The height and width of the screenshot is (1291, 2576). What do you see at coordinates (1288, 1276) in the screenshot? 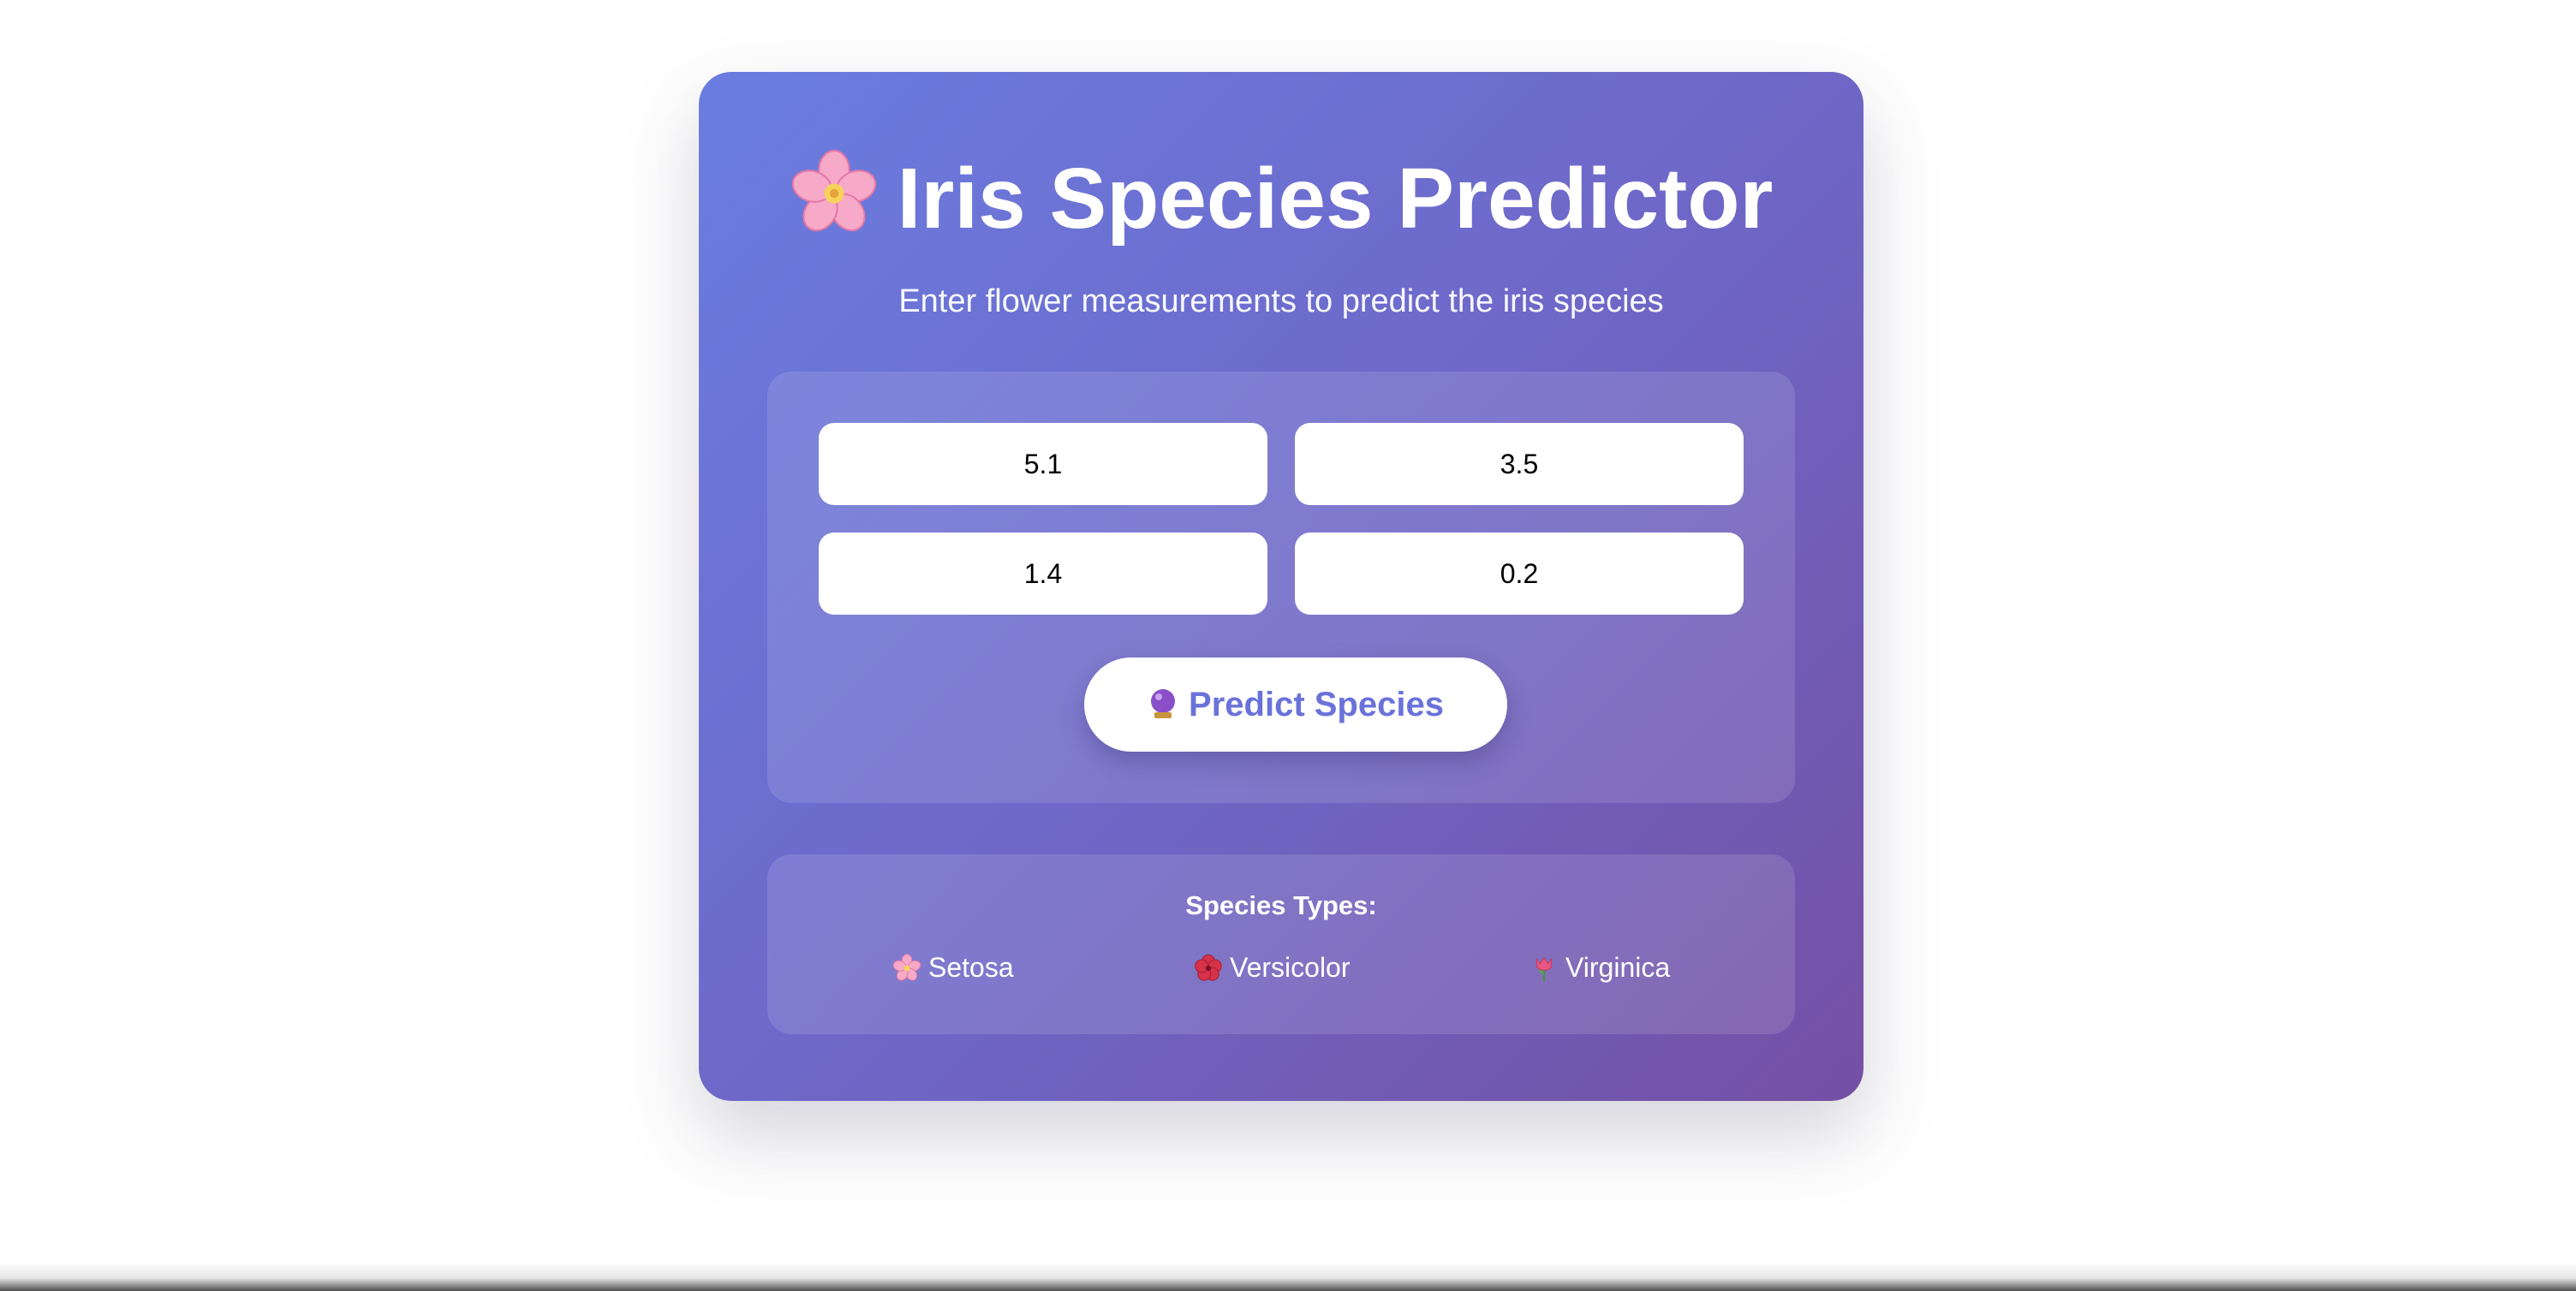
I see `window-bottom-edge` at bounding box center [1288, 1276].